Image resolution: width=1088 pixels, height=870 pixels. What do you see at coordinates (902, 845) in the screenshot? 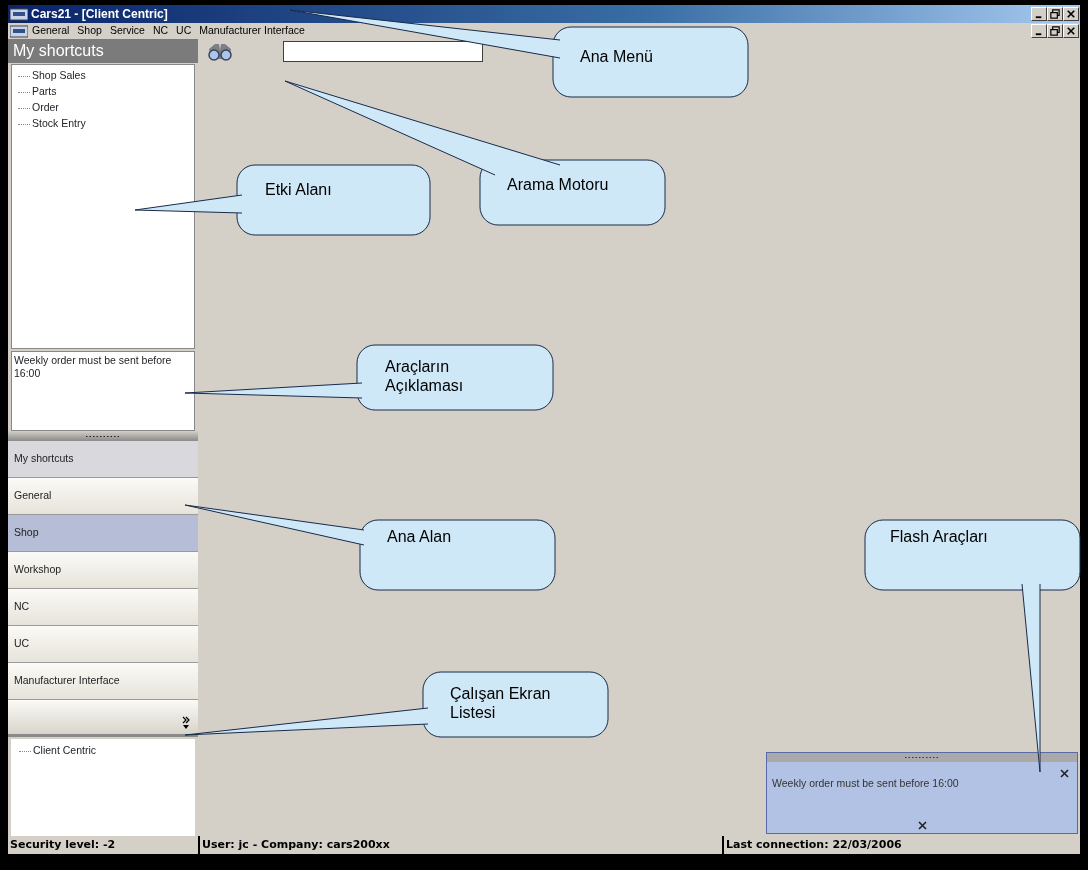
I see `status-text: Last connection: 22/03/2006` at bounding box center [902, 845].